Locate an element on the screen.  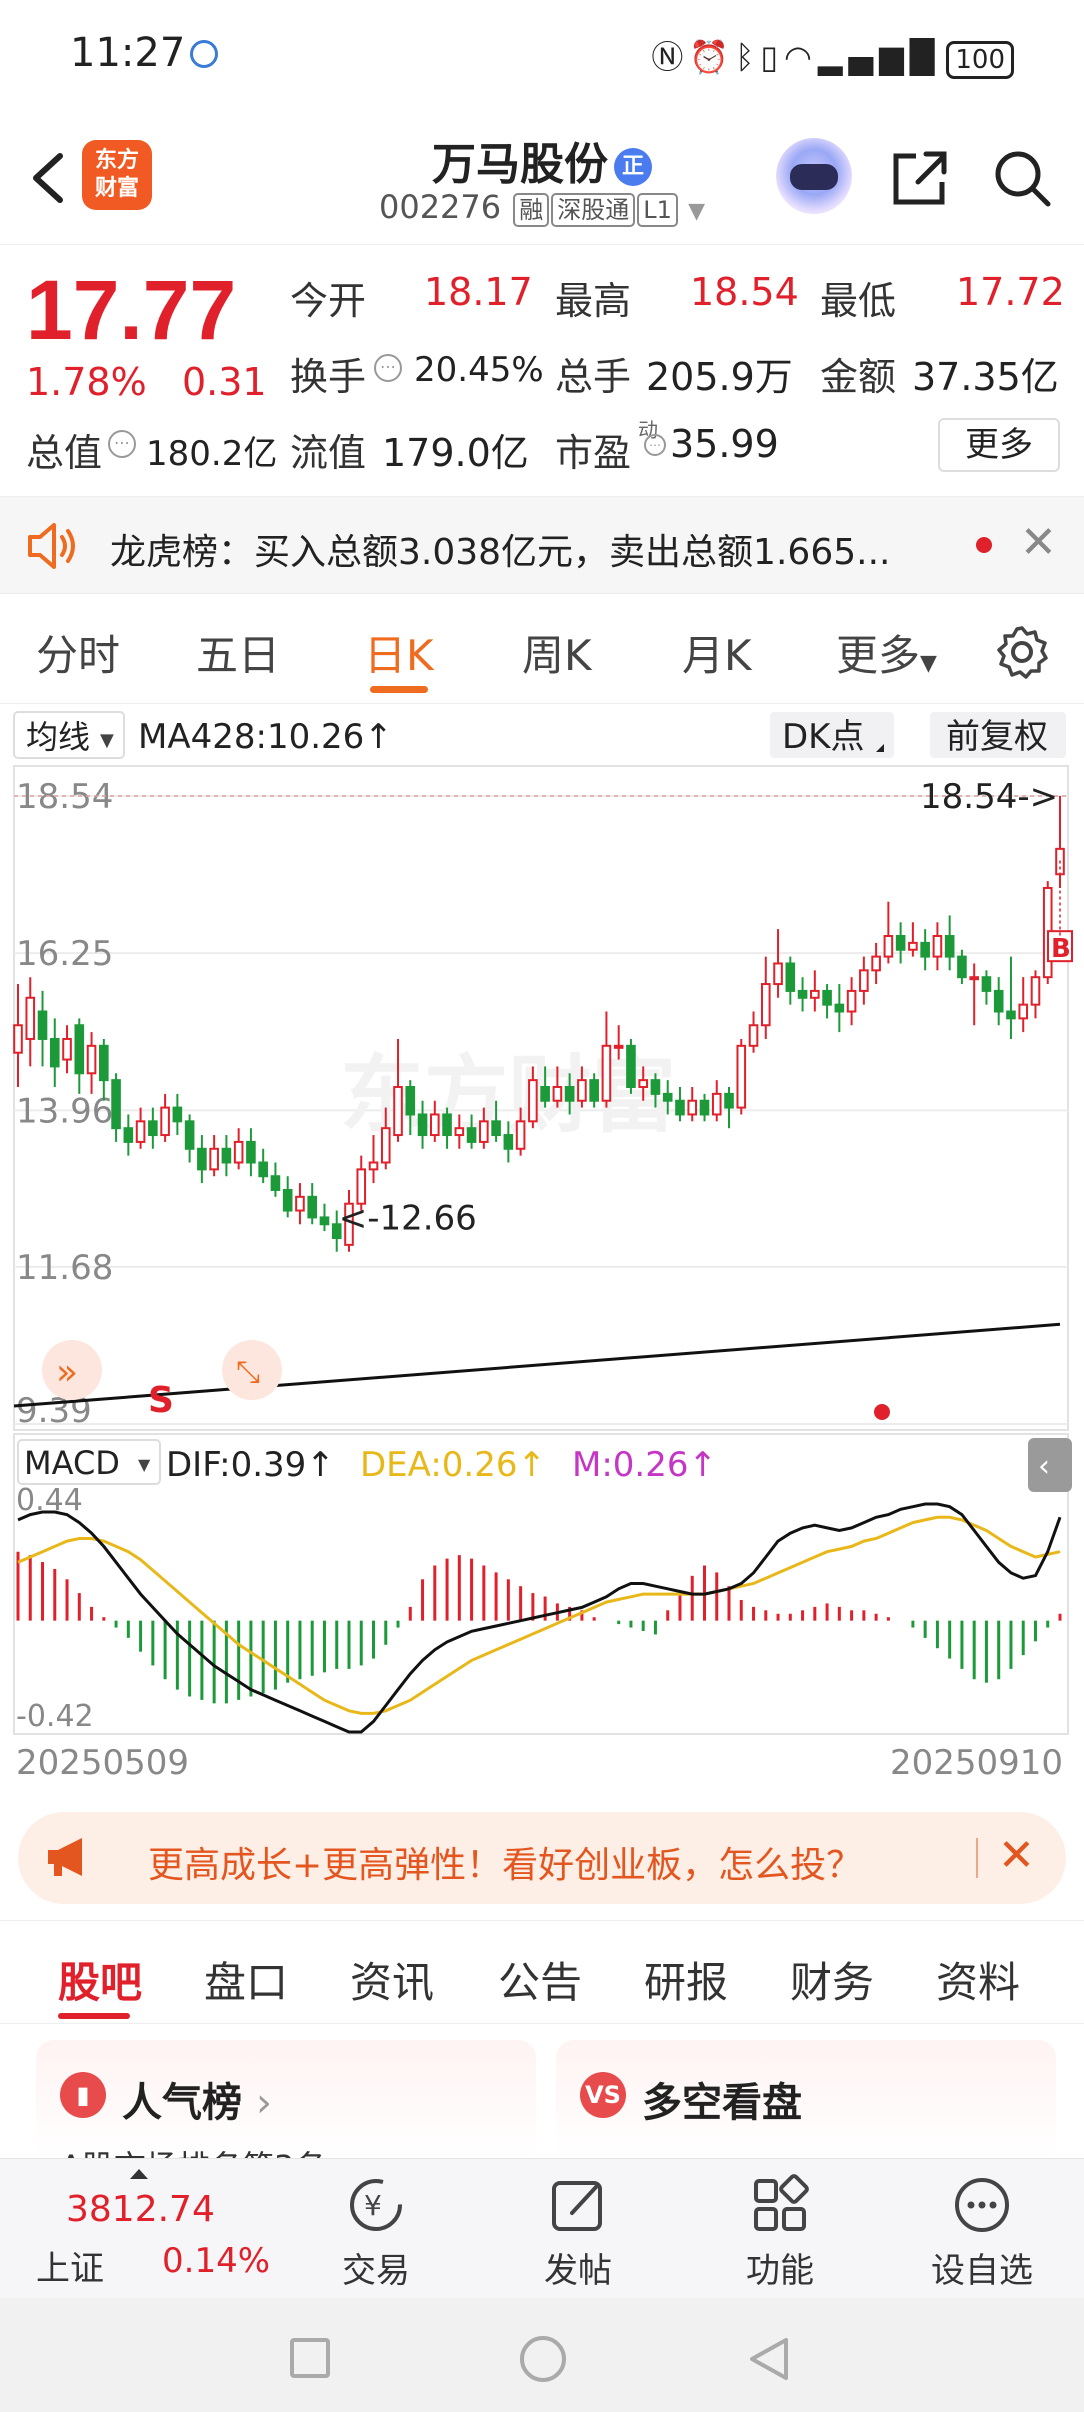
dif-line is located at coordinates (539, 1618).